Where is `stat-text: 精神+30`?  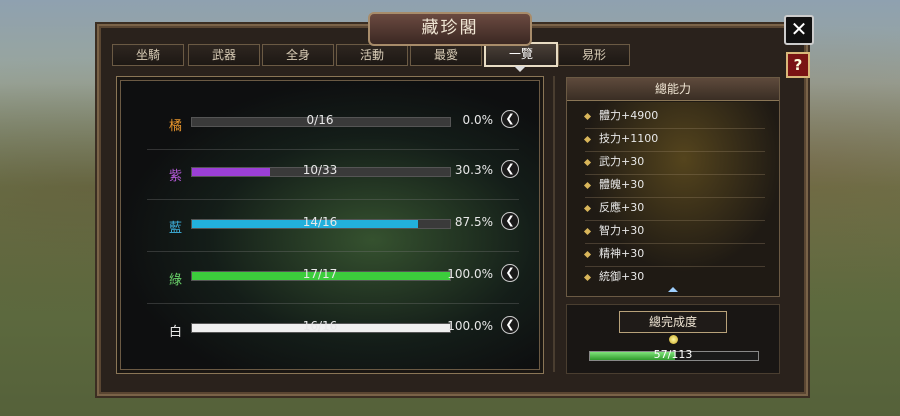 stat-text: 精神+30 is located at coordinates (622, 253).